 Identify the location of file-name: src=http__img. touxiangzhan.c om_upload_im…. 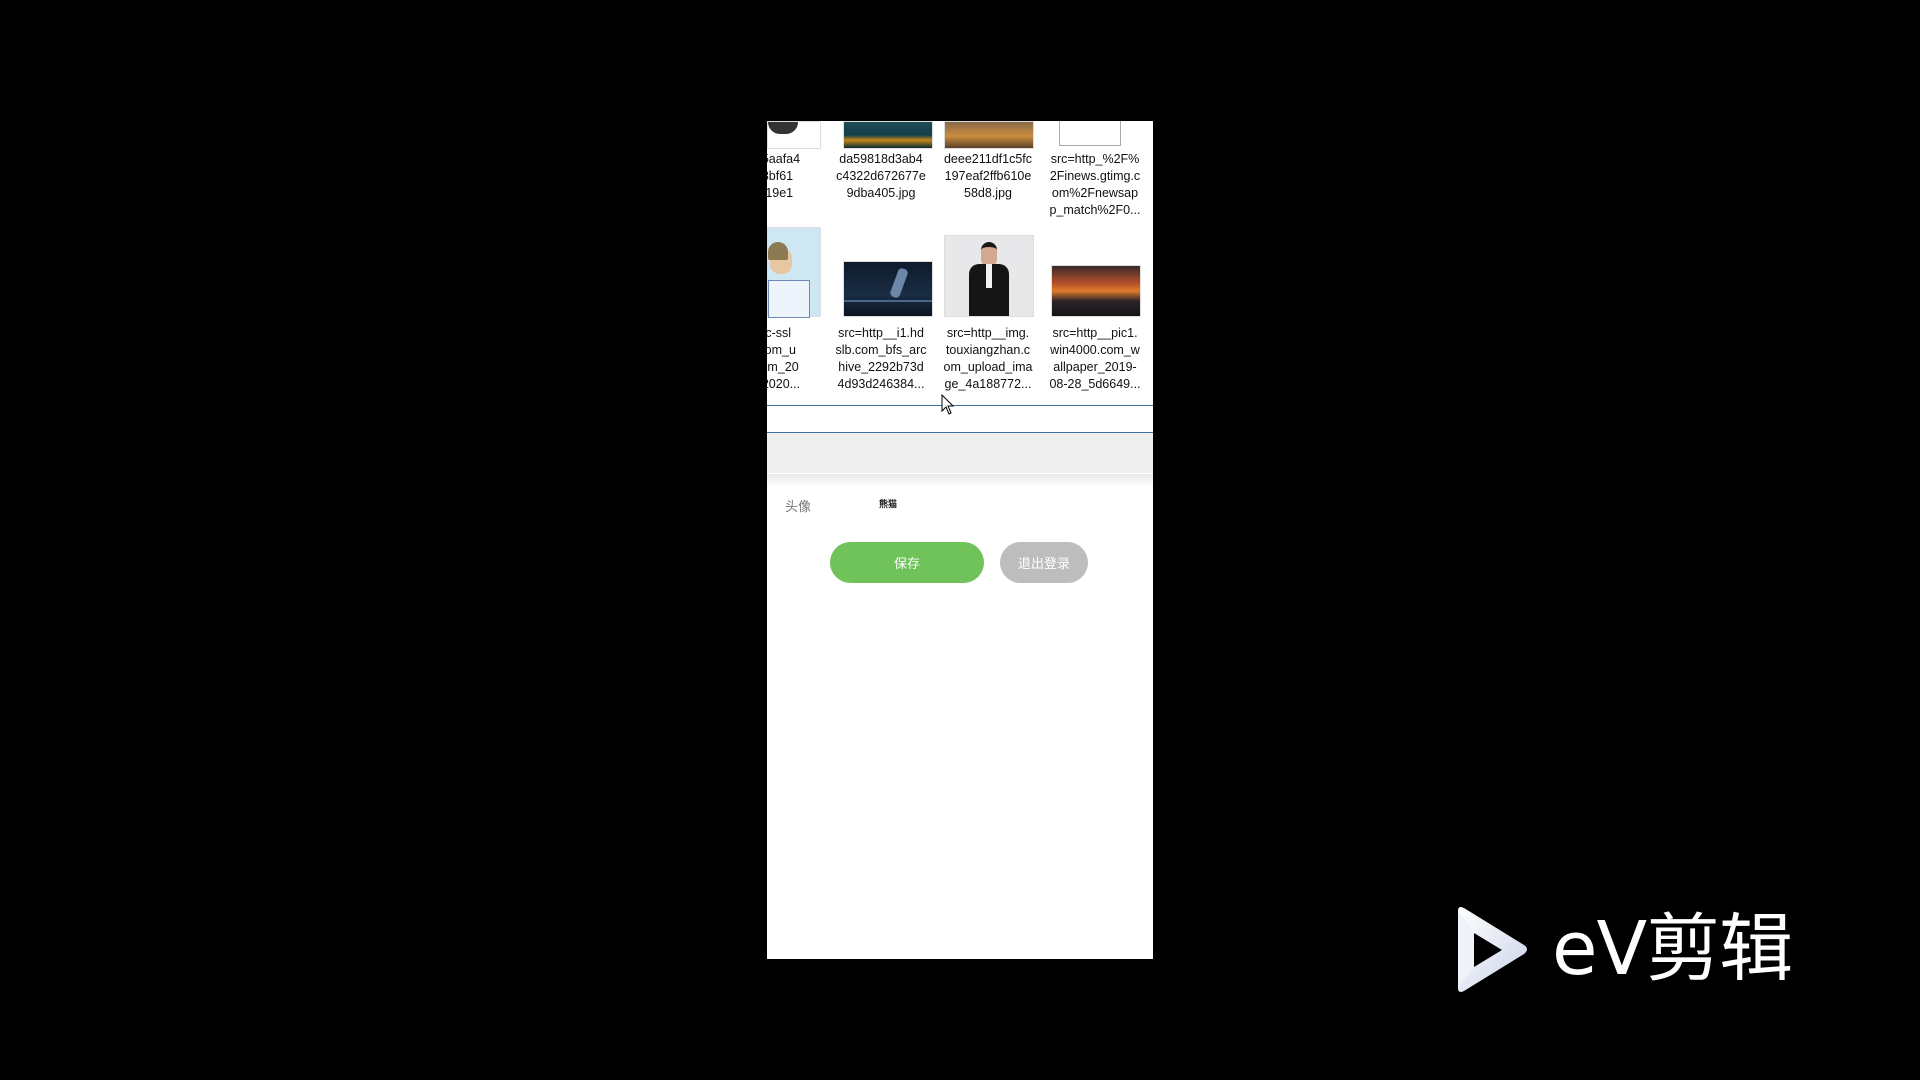
(988, 358).